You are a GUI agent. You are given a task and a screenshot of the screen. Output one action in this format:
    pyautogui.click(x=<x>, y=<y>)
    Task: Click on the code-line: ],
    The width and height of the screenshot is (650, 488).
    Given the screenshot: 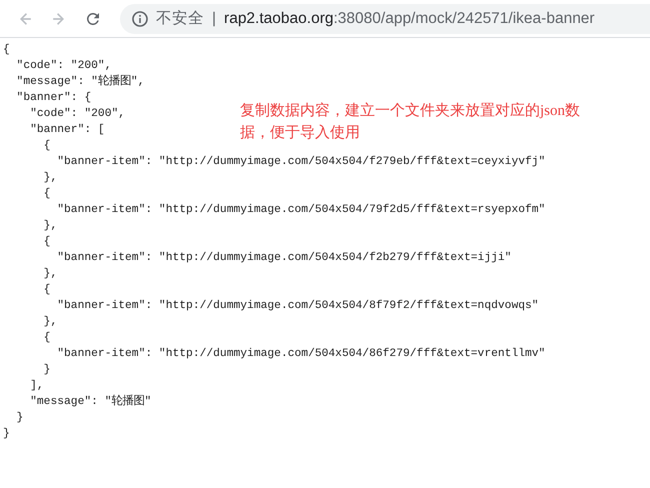 What is the action you would take?
    pyautogui.click(x=36, y=386)
    